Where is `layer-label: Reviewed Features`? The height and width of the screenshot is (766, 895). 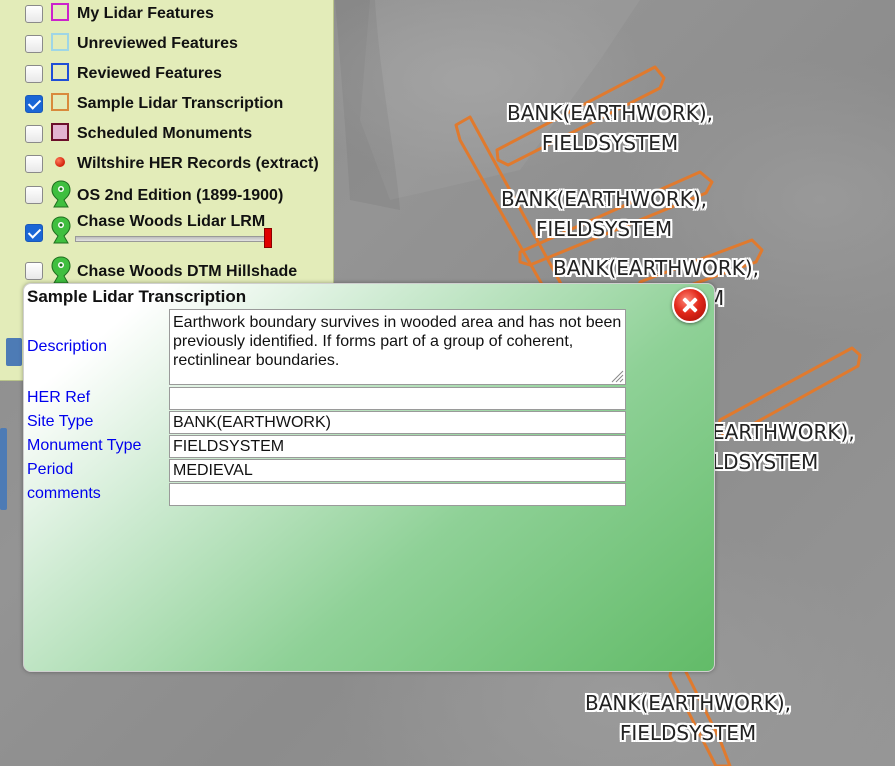
layer-label: Reviewed Features is located at coordinates (149, 73).